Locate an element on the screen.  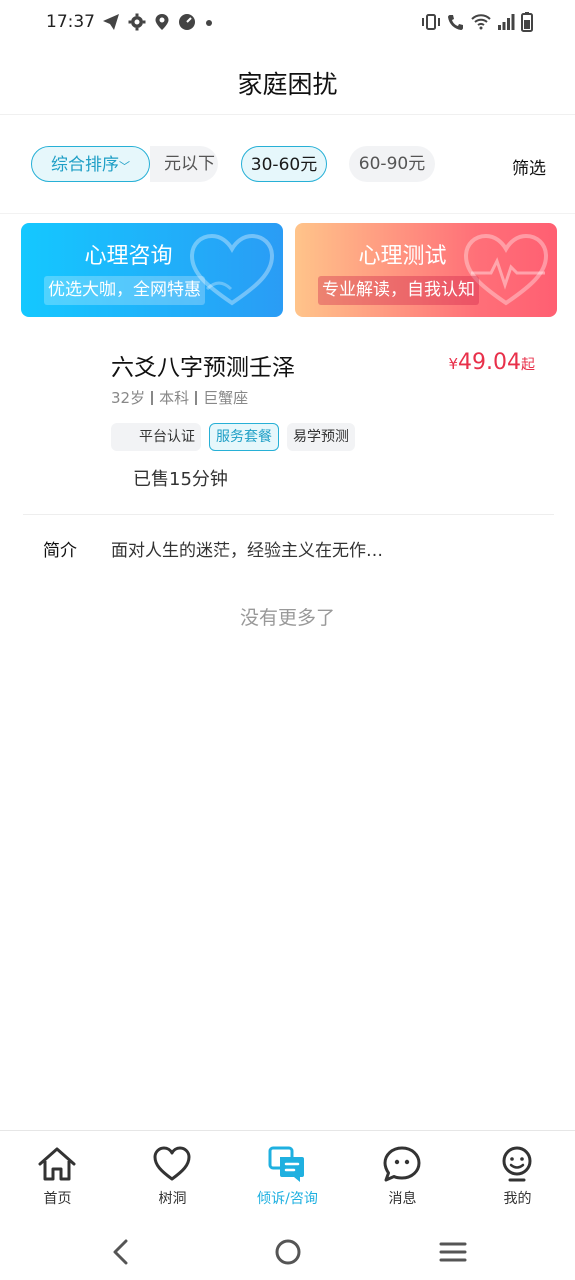
meta-age: 32岁 is located at coordinates (128, 398).